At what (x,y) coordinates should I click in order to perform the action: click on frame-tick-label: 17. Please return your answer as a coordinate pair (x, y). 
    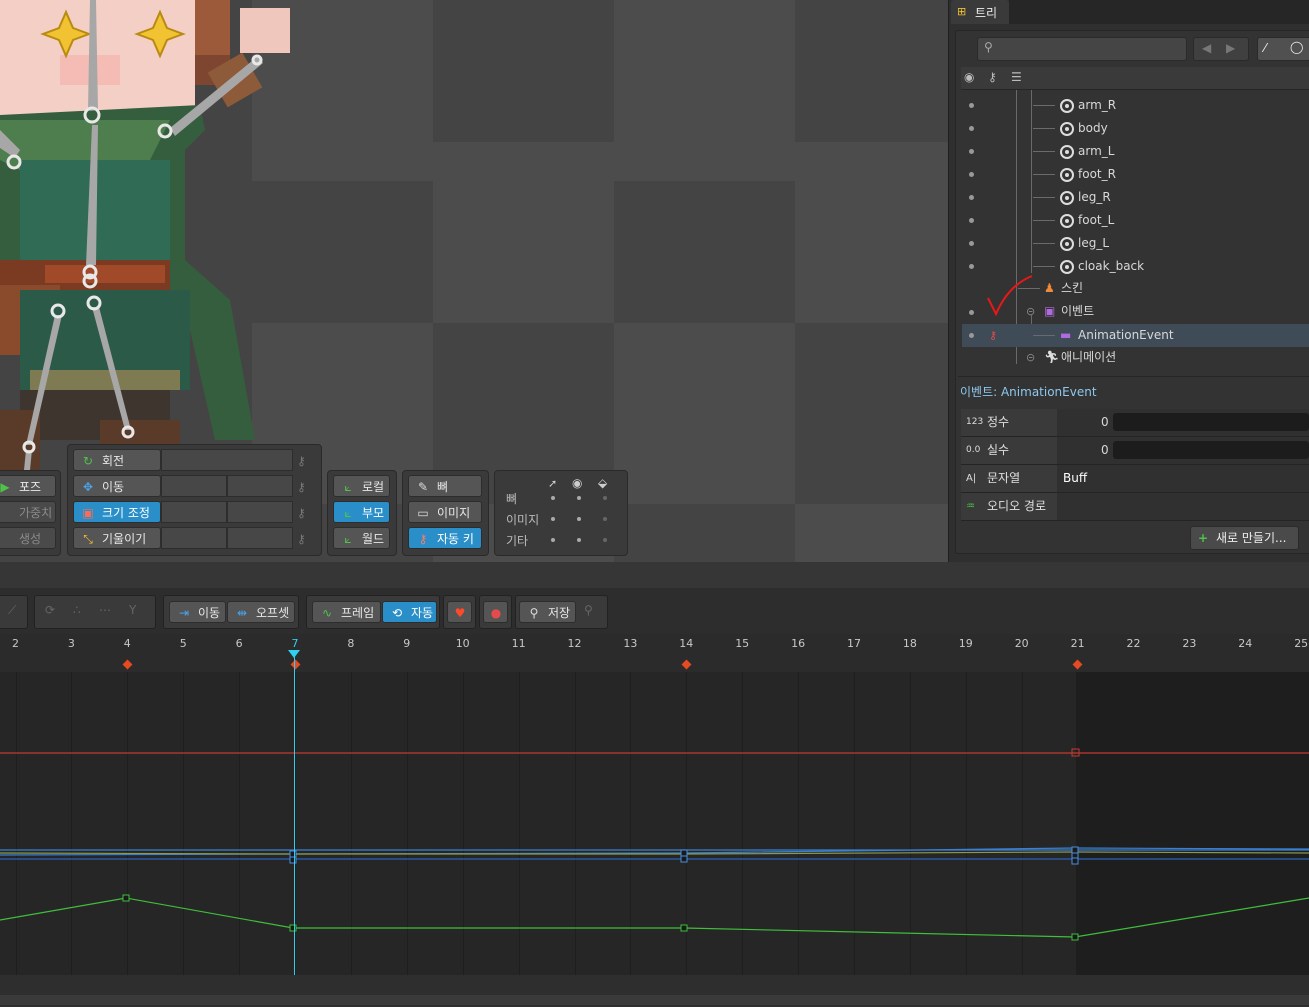
    Looking at the image, I should click on (854, 643).